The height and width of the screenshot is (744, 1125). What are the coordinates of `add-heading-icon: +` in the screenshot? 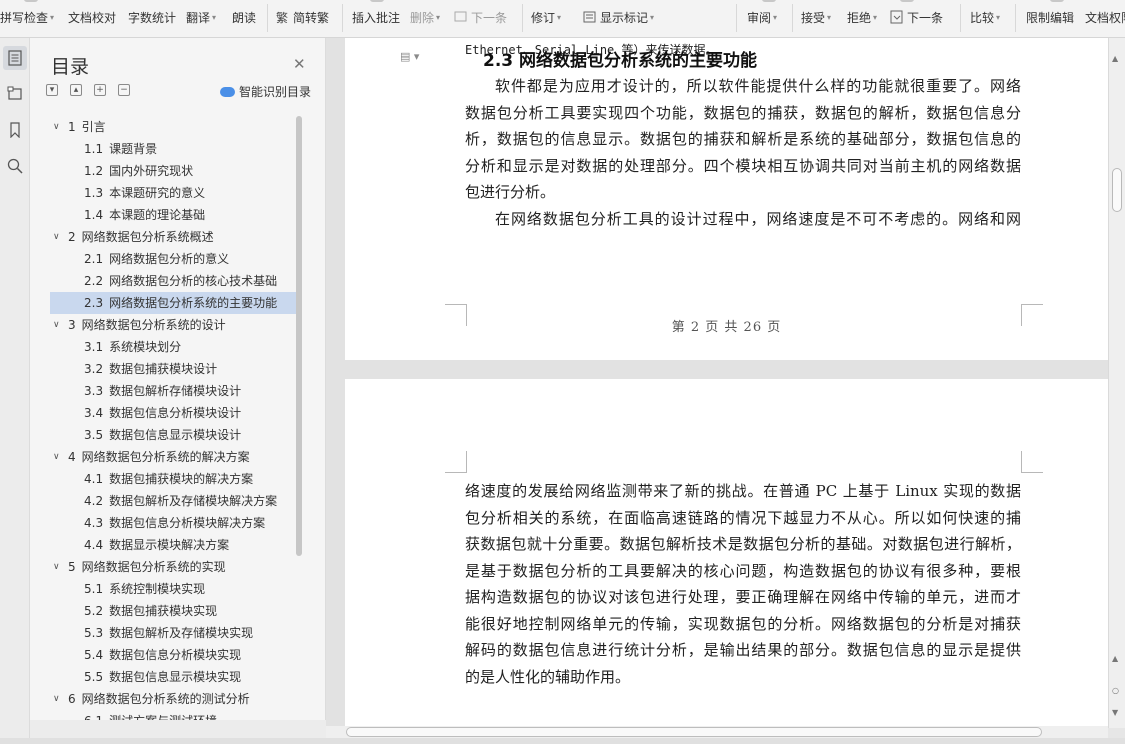 It's located at (100, 90).